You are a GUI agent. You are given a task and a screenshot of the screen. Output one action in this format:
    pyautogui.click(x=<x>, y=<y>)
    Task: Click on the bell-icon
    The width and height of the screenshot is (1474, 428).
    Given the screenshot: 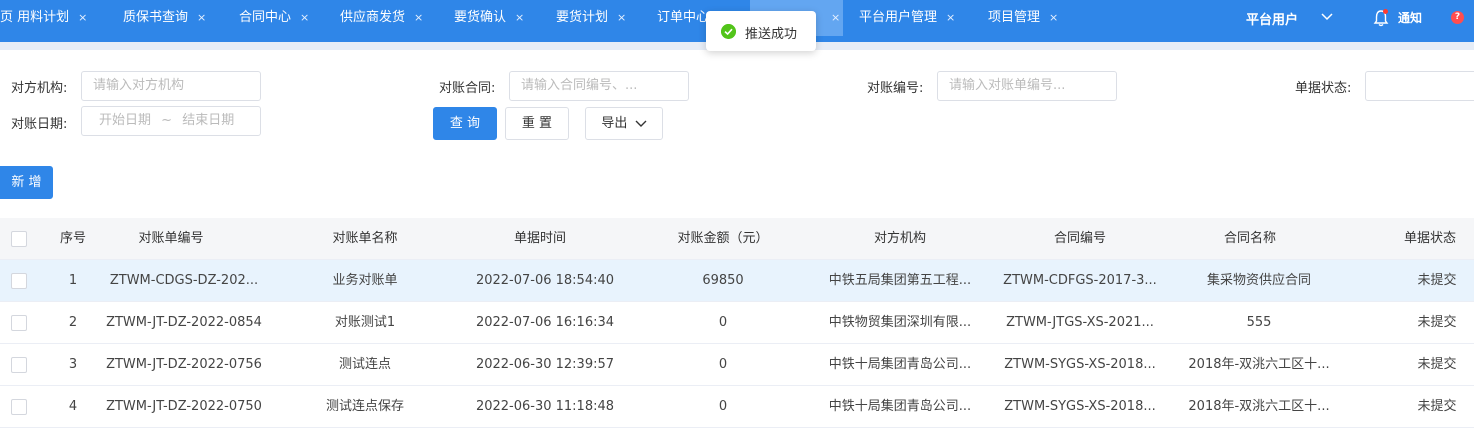 What is the action you would take?
    pyautogui.click(x=1381, y=18)
    